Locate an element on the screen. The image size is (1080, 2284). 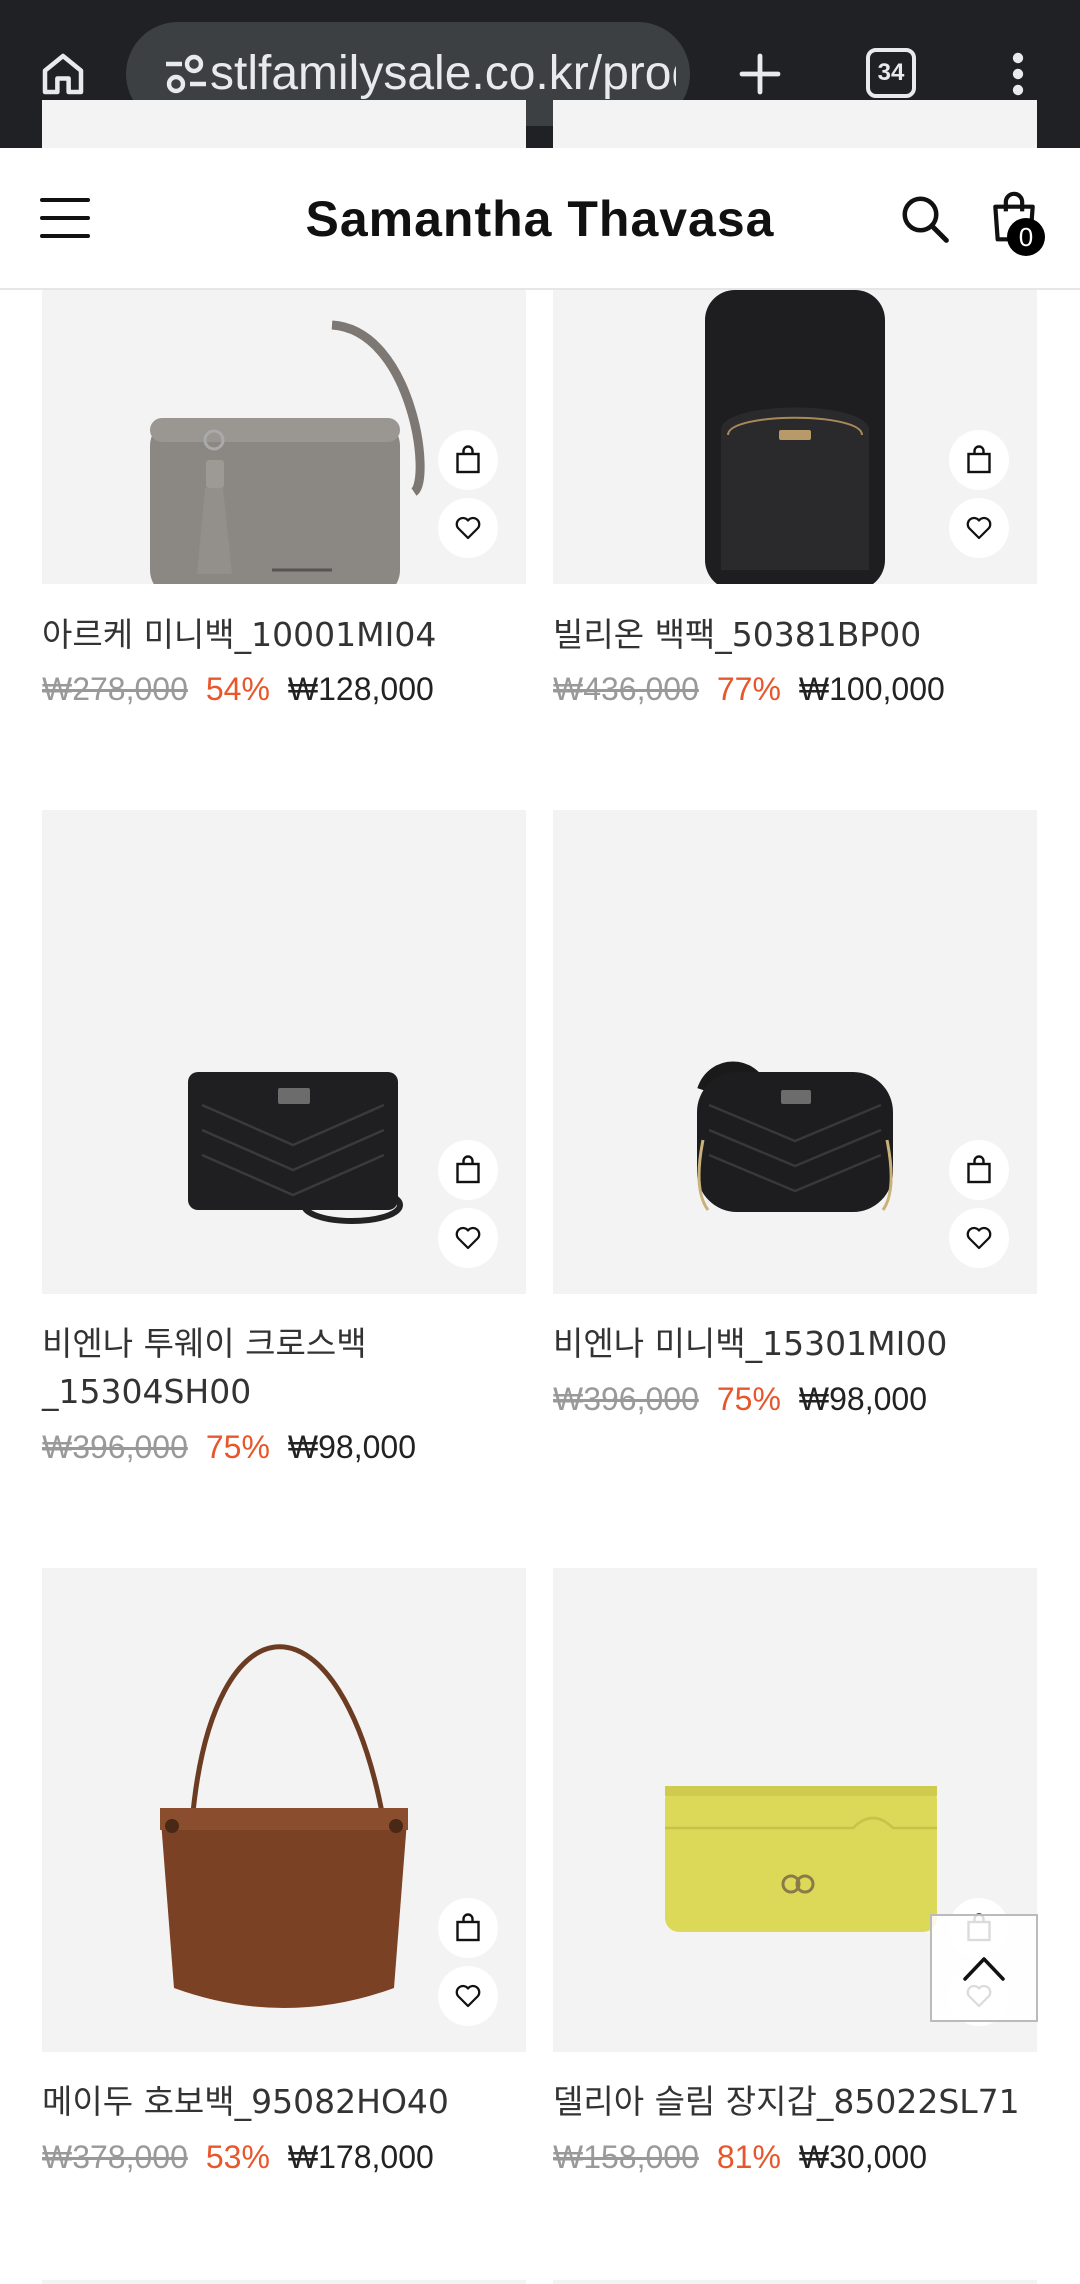
plus-icon is located at coordinates (760, 74).